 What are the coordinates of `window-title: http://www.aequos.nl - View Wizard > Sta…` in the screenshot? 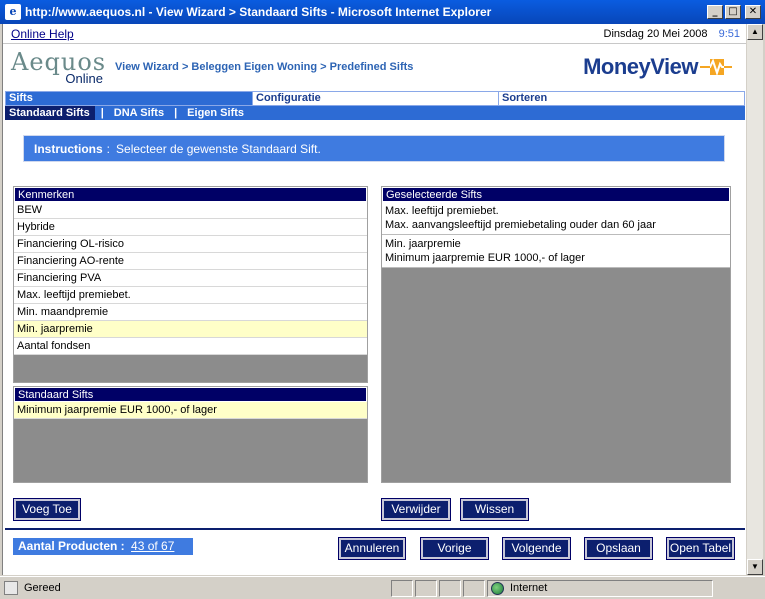 It's located at (258, 12).